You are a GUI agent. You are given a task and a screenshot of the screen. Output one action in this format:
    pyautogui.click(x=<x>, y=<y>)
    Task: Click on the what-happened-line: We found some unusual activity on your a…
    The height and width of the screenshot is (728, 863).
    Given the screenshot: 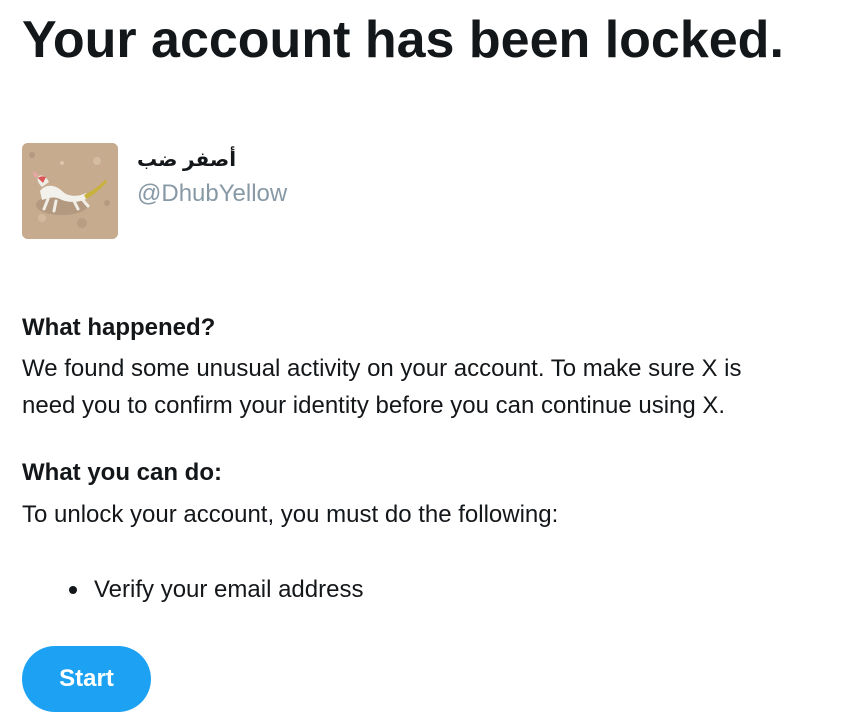 What is the action you would take?
    pyautogui.click(x=382, y=368)
    